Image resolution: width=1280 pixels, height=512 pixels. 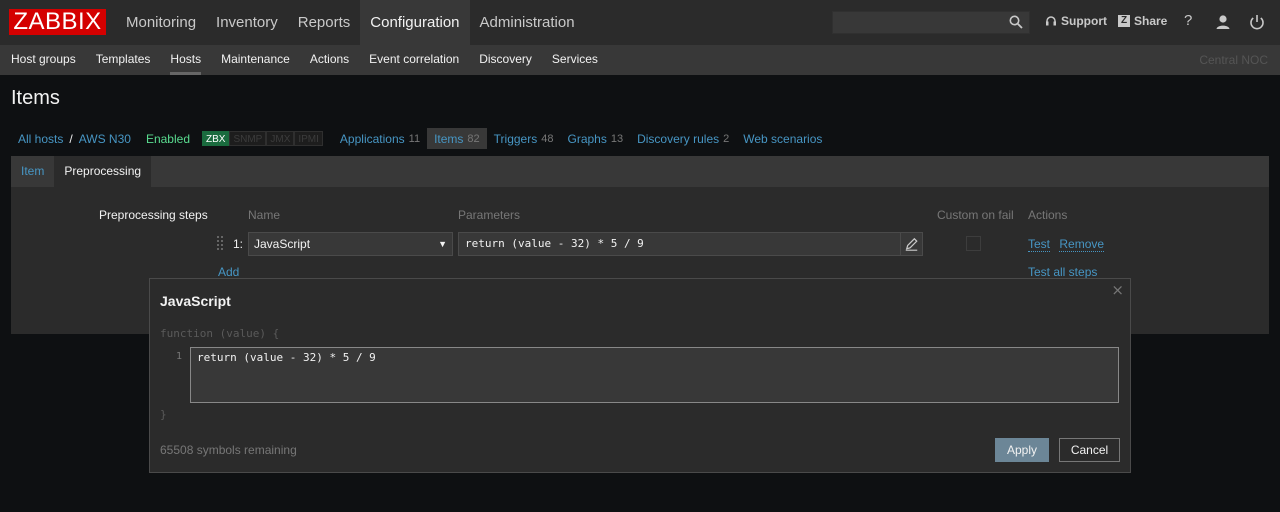 What do you see at coordinates (1051, 21) in the screenshot?
I see `headset-icon` at bounding box center [1051, 21].